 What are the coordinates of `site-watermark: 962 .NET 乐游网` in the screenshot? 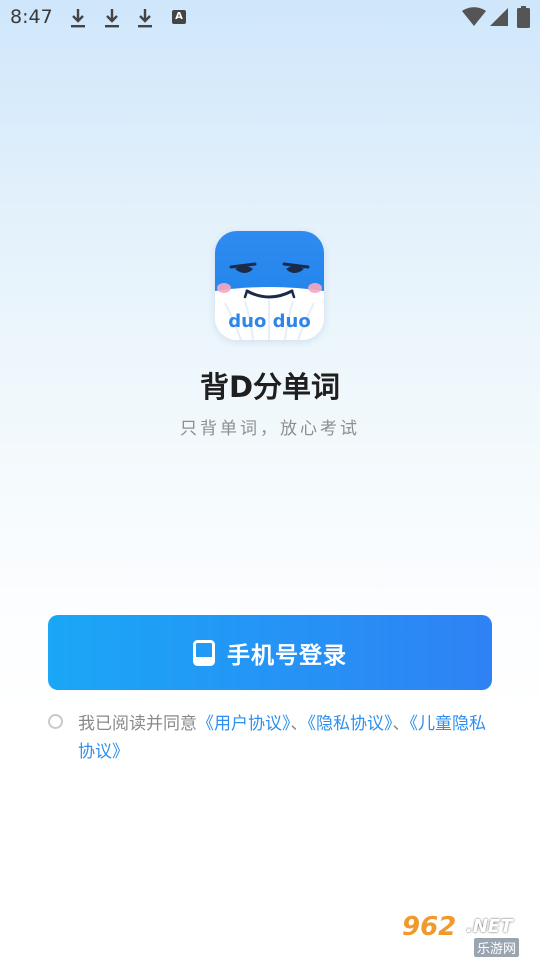 It's located at (467, 934).